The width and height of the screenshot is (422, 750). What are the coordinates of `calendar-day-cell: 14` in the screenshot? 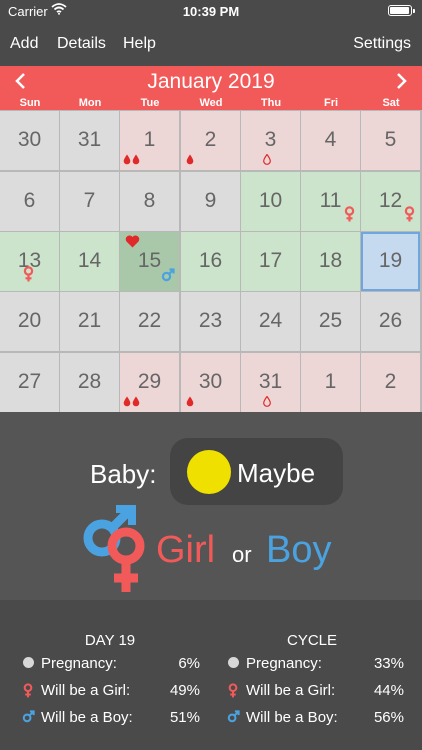 It's located at (89, 261).